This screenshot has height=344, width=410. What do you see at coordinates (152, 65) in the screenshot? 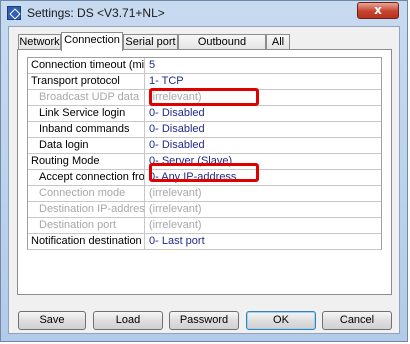
I see `setting-value: 5` at bounding box center [152, 65].